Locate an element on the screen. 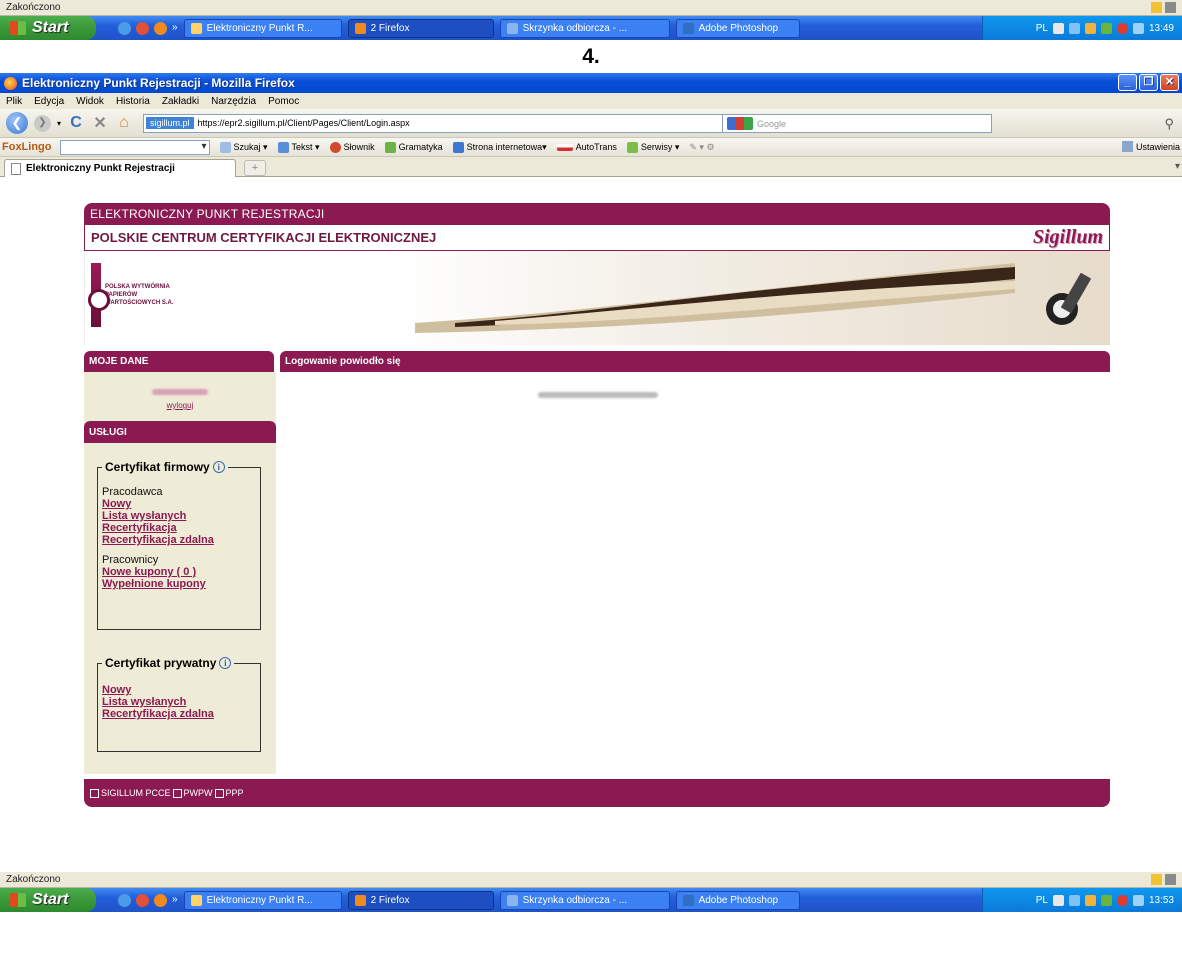  menu-historia: Historia is located at coordinates (133, 101).